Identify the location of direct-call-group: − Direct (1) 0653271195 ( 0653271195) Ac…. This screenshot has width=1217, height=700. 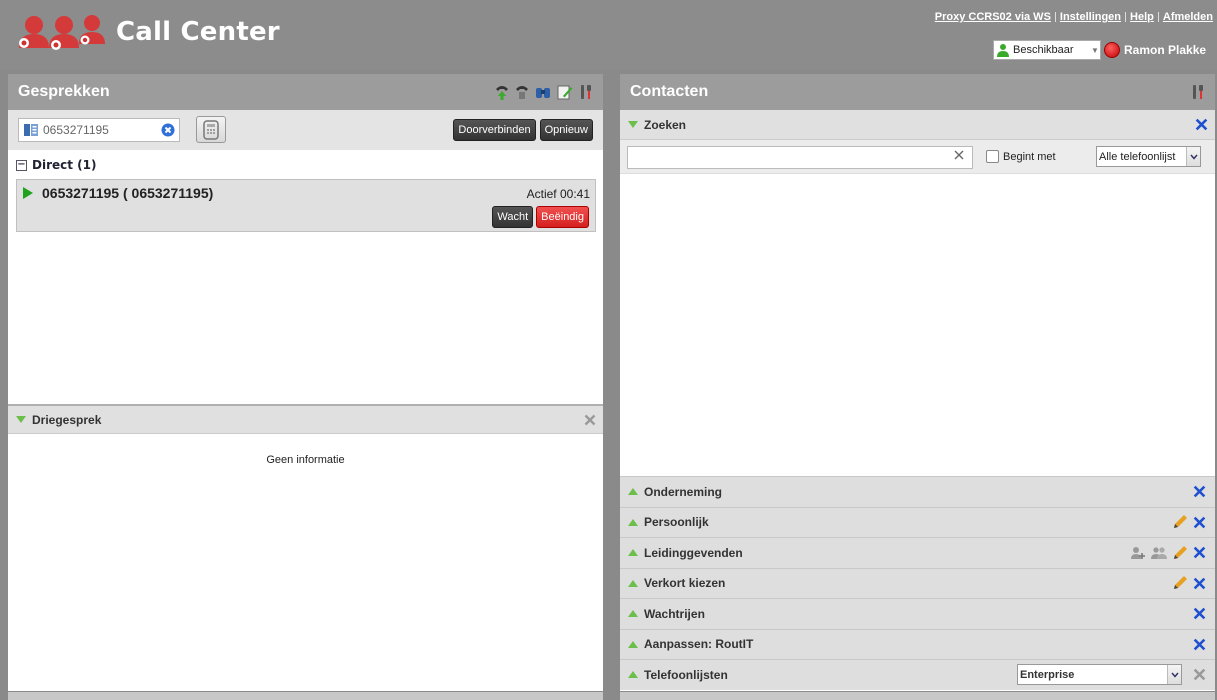
(305, 191).